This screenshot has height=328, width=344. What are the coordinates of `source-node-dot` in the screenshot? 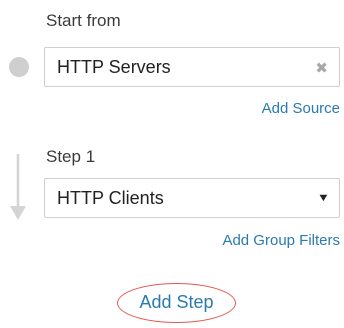 It's located at (19, 67).